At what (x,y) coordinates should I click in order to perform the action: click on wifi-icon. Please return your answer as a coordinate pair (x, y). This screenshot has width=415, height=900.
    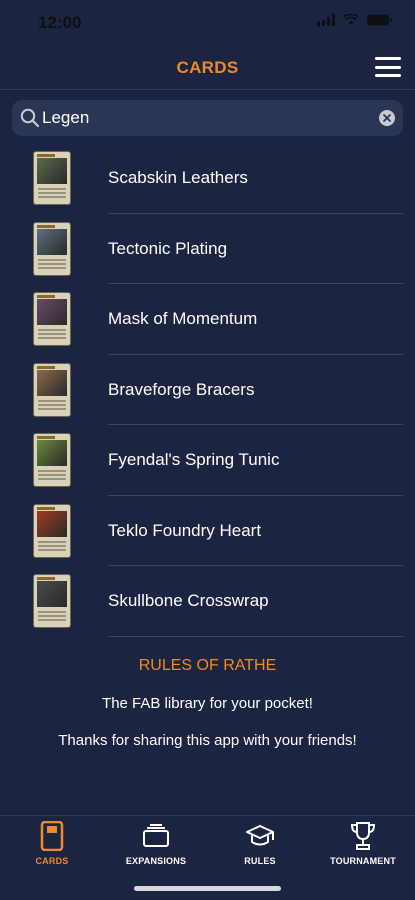
    Looking at the image, I should click on (351, 19).